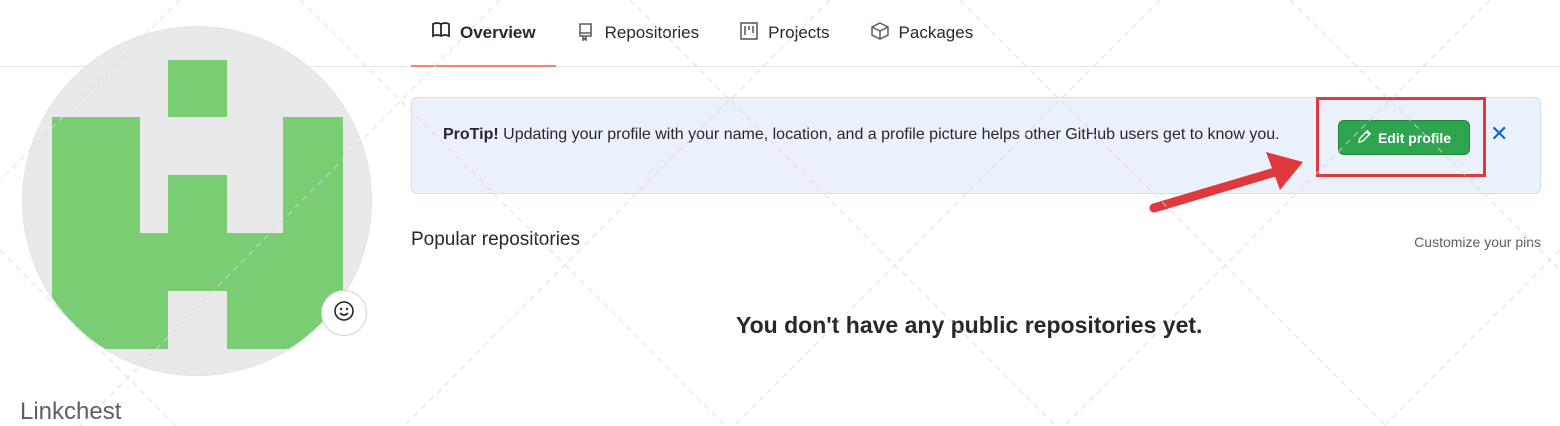 The height and width of the screenshot is (426, 1560). Describe the element at coordinates (749, 33) in the screenshot. I see `project-icon` at that location.